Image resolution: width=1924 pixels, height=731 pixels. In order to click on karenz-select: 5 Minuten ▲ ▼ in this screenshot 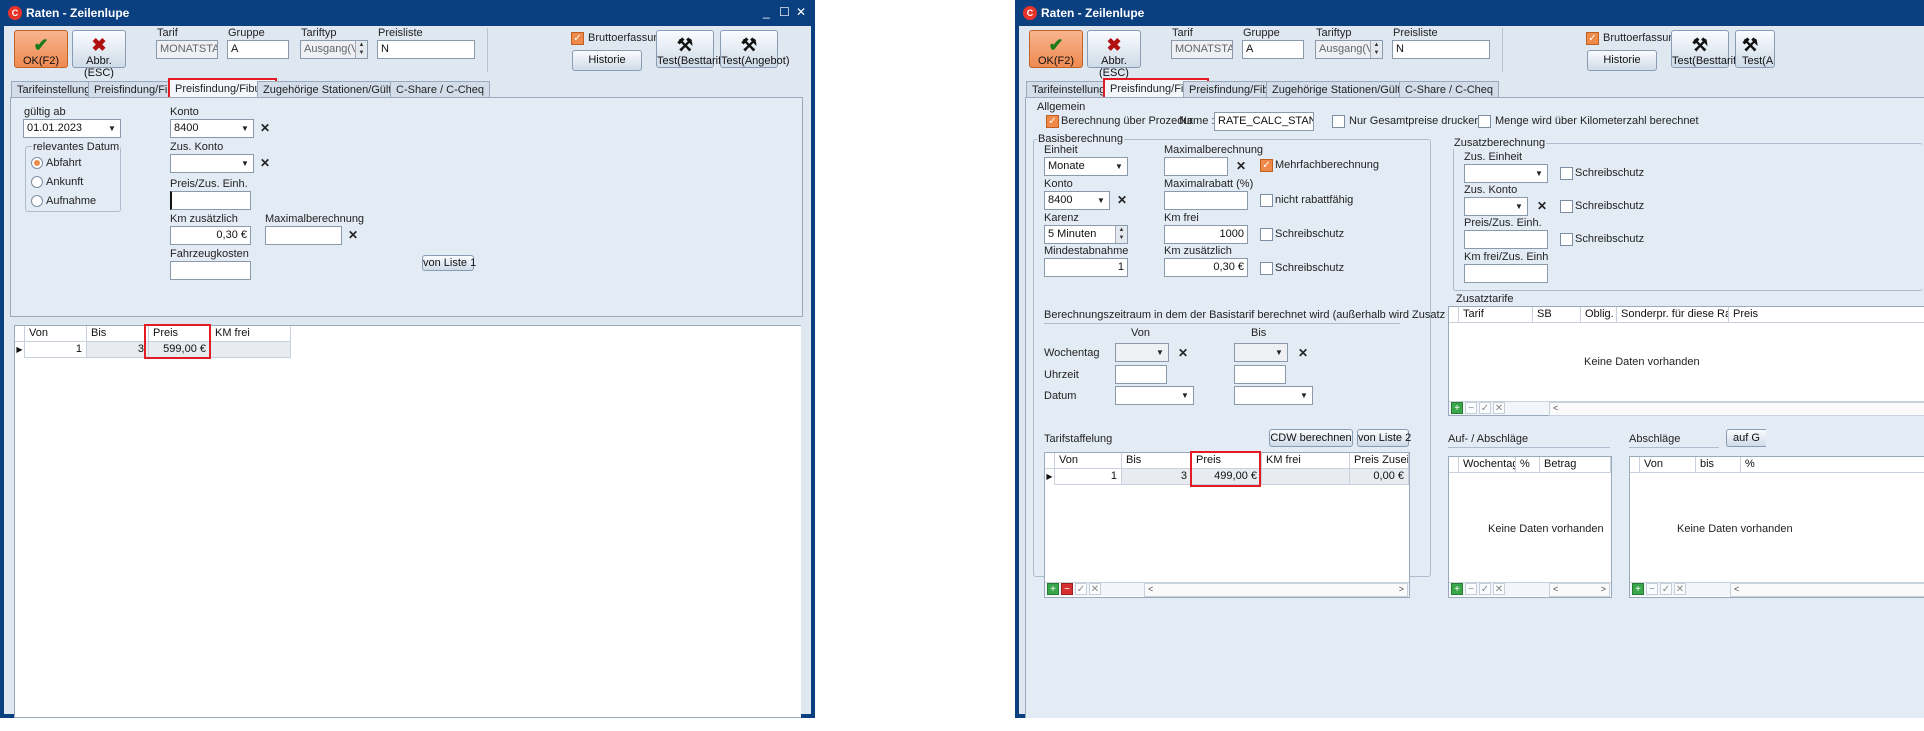, I will do `click(1086, 234)`.